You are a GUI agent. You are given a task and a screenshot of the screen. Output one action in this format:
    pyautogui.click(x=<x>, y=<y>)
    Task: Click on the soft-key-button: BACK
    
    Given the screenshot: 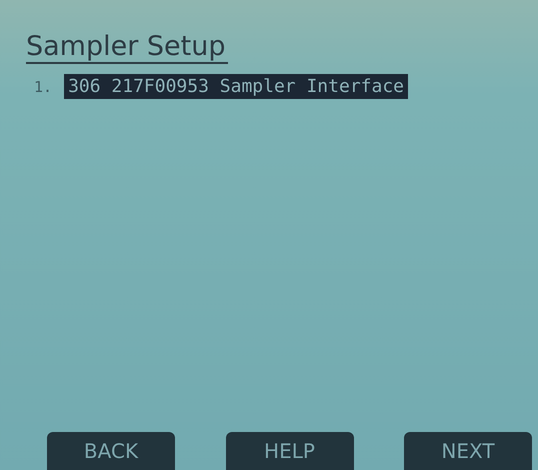 What is the action you would take?
    pyautogui.click(x=111, y=451)
    